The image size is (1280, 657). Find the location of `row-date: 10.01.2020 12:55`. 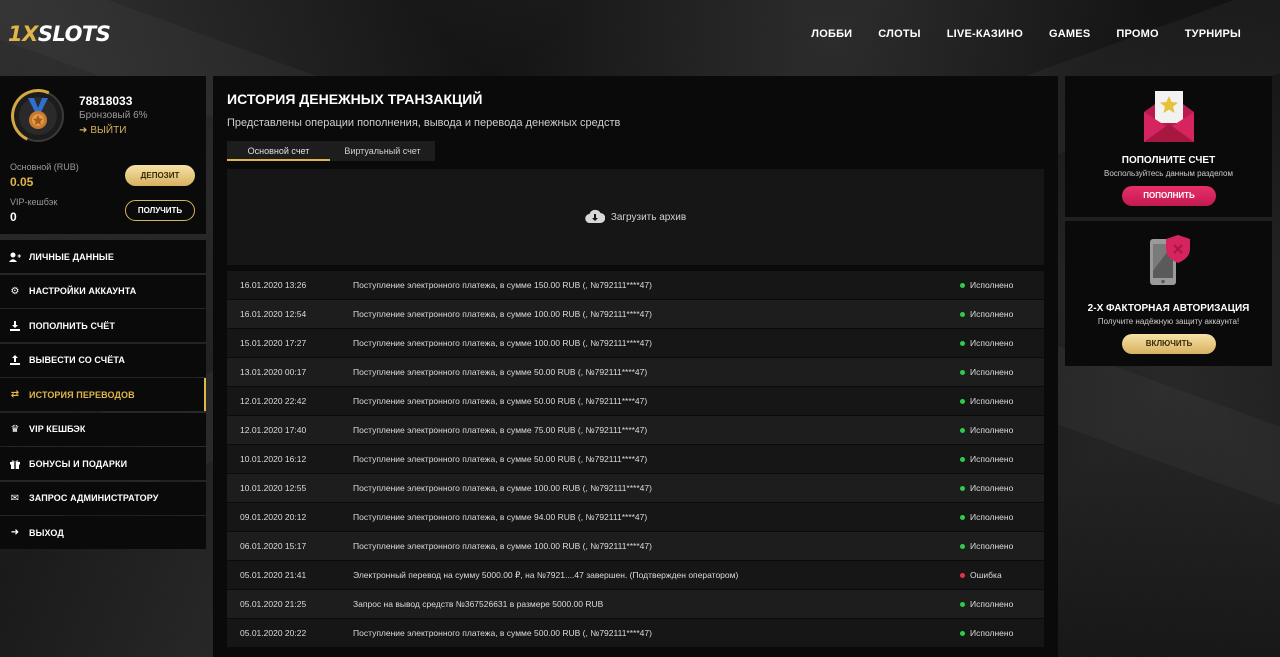

row-date: 10.01.2020 12:55 is located at coordinates (273, 488).